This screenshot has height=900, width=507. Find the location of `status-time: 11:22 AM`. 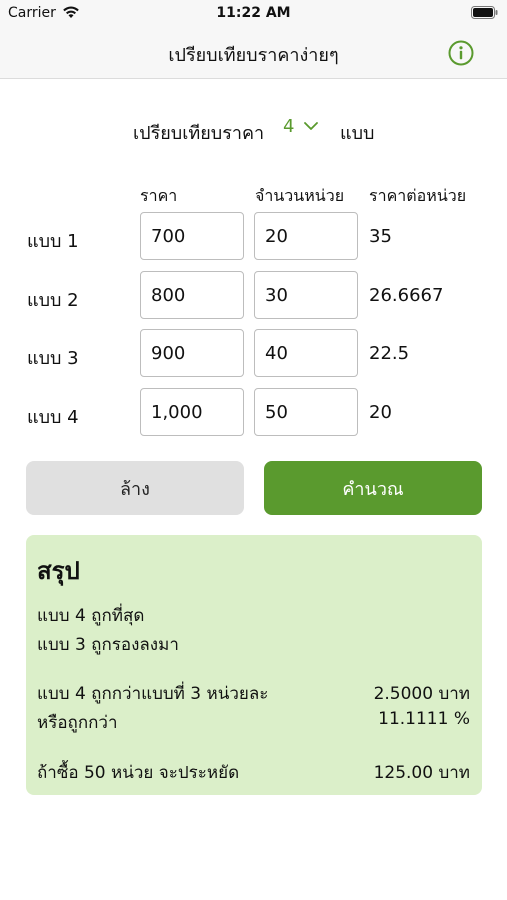

status-time: 11:22 AM is located at coordinates (253, 13).